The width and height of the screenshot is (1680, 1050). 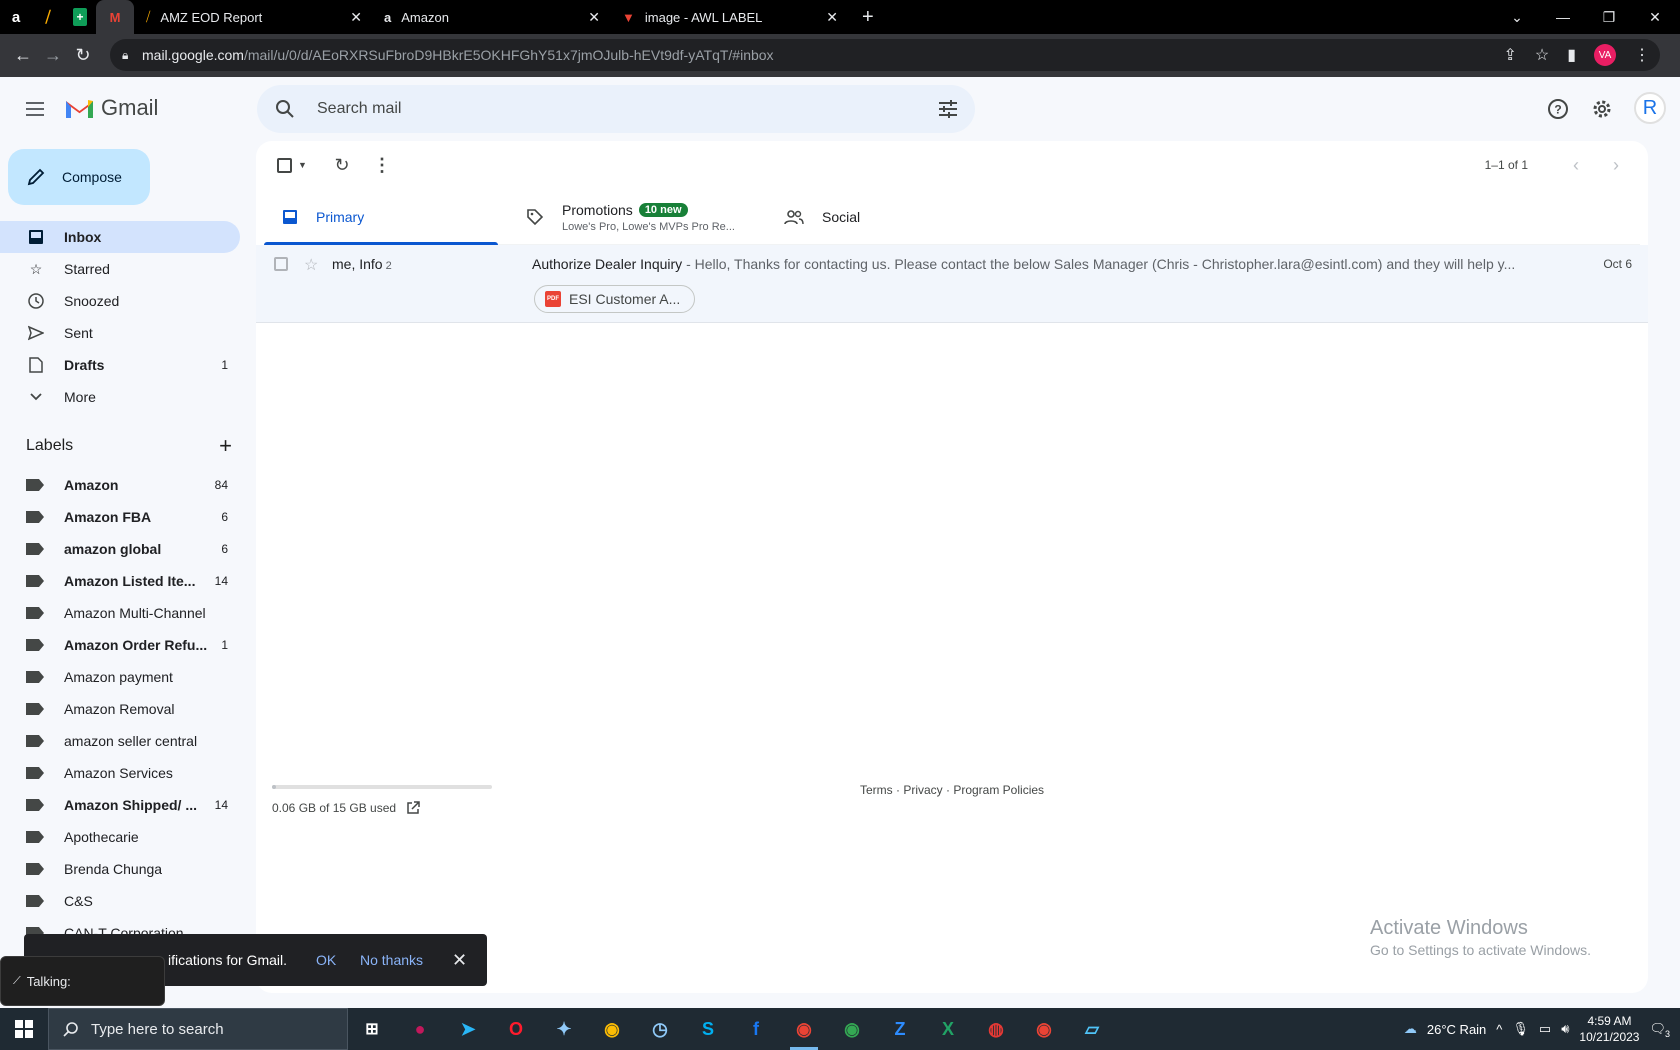 What do you see at coordinates (120, 517) in the screenshot?
I see `label-item: Amazon FBA 6` at bounding box center [120, 517].